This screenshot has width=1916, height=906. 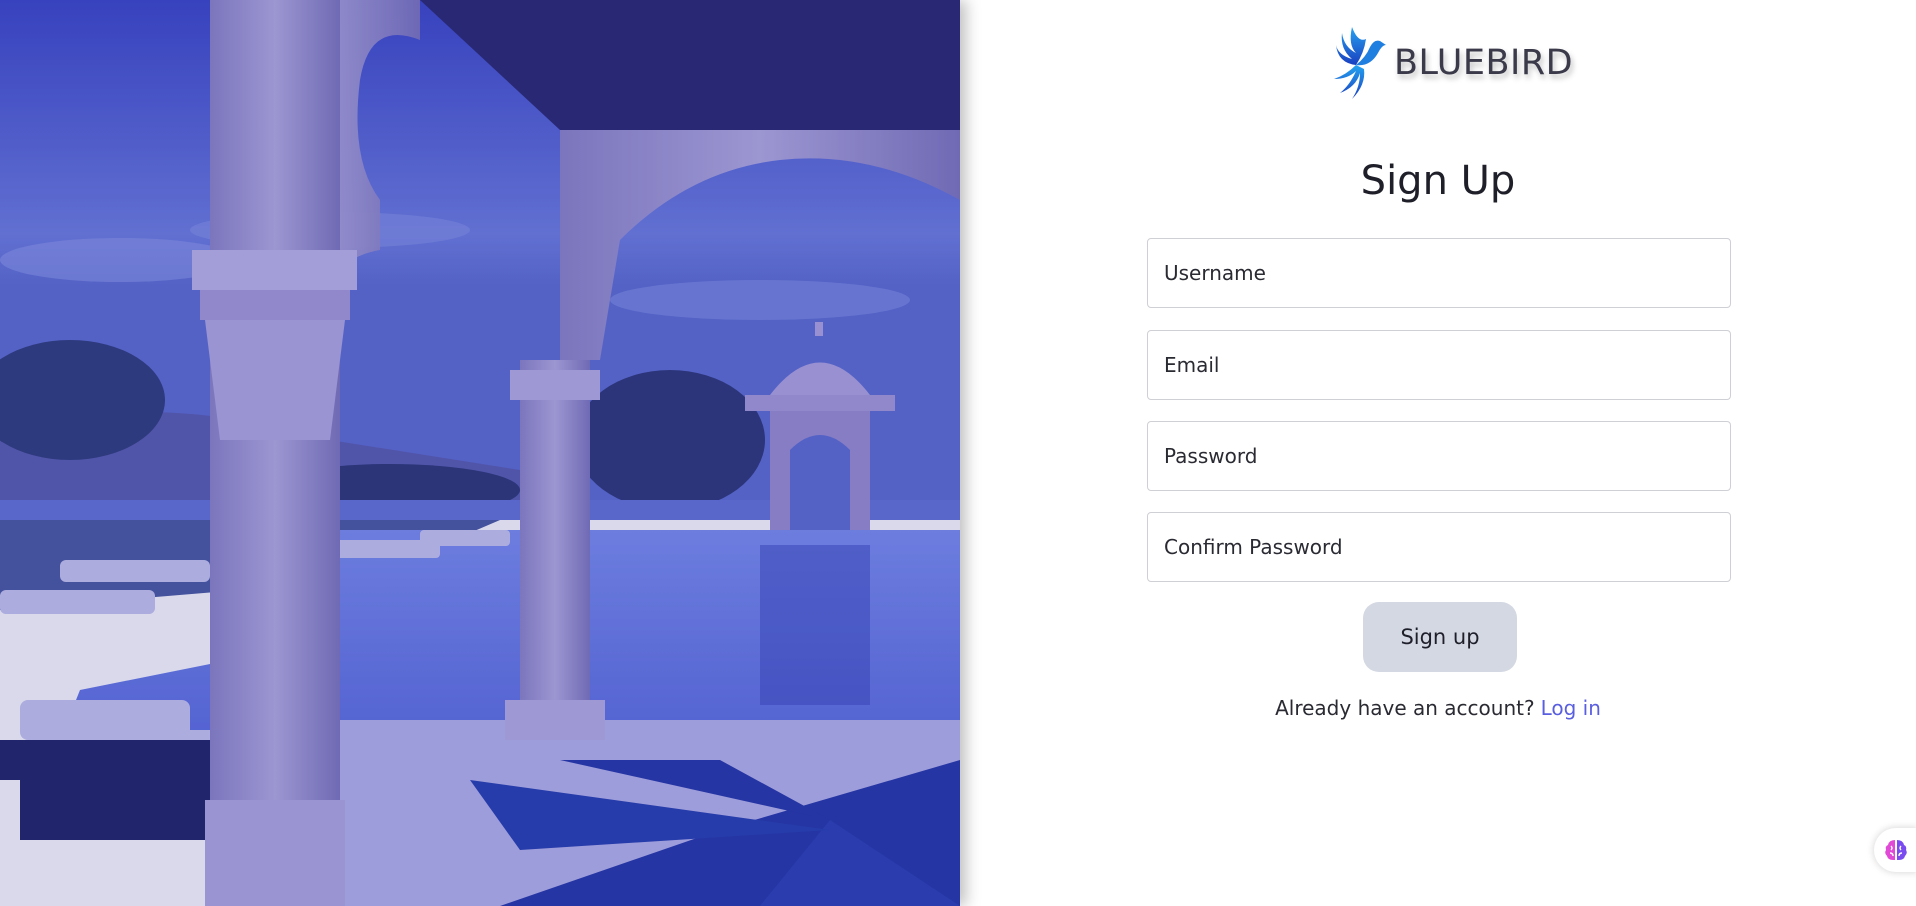 I want to click on signup-button: Sign up, so click(x=1440, y=637).